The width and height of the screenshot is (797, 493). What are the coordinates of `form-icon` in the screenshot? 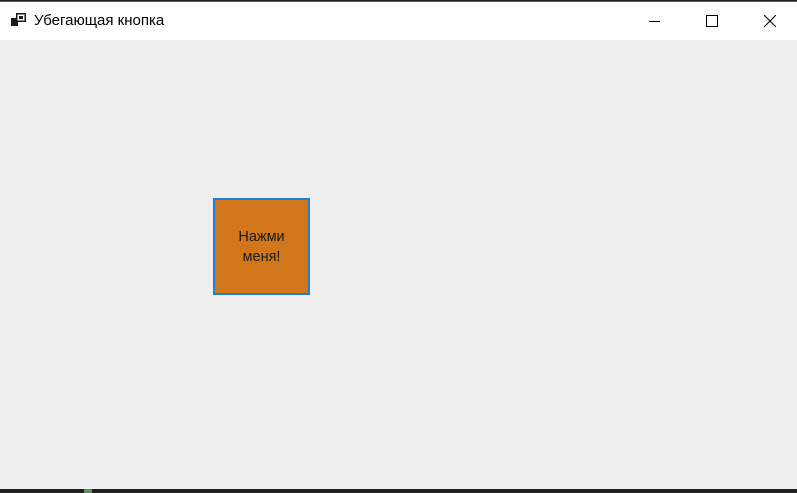 It's located at (19, 20).